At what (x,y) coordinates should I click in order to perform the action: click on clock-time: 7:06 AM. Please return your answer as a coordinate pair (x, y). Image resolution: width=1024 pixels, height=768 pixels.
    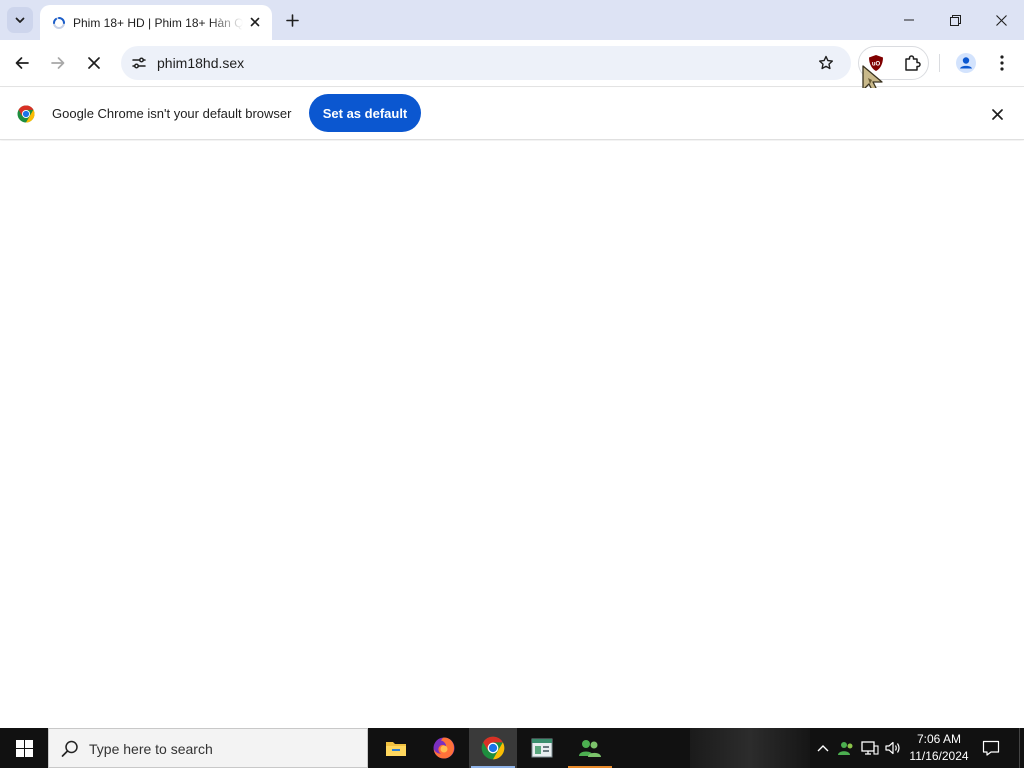
    Looking at the image, I should click on (939, 739).